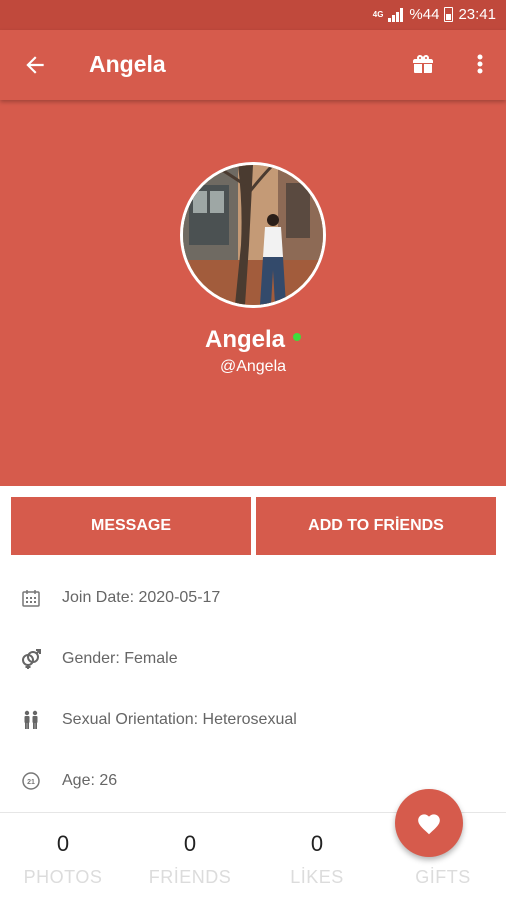 The image size is (506, 900). What do you see at coordinates (480, 64) in the screenshot?
I see `more-vert-icon` at bounding box center [480, 64].